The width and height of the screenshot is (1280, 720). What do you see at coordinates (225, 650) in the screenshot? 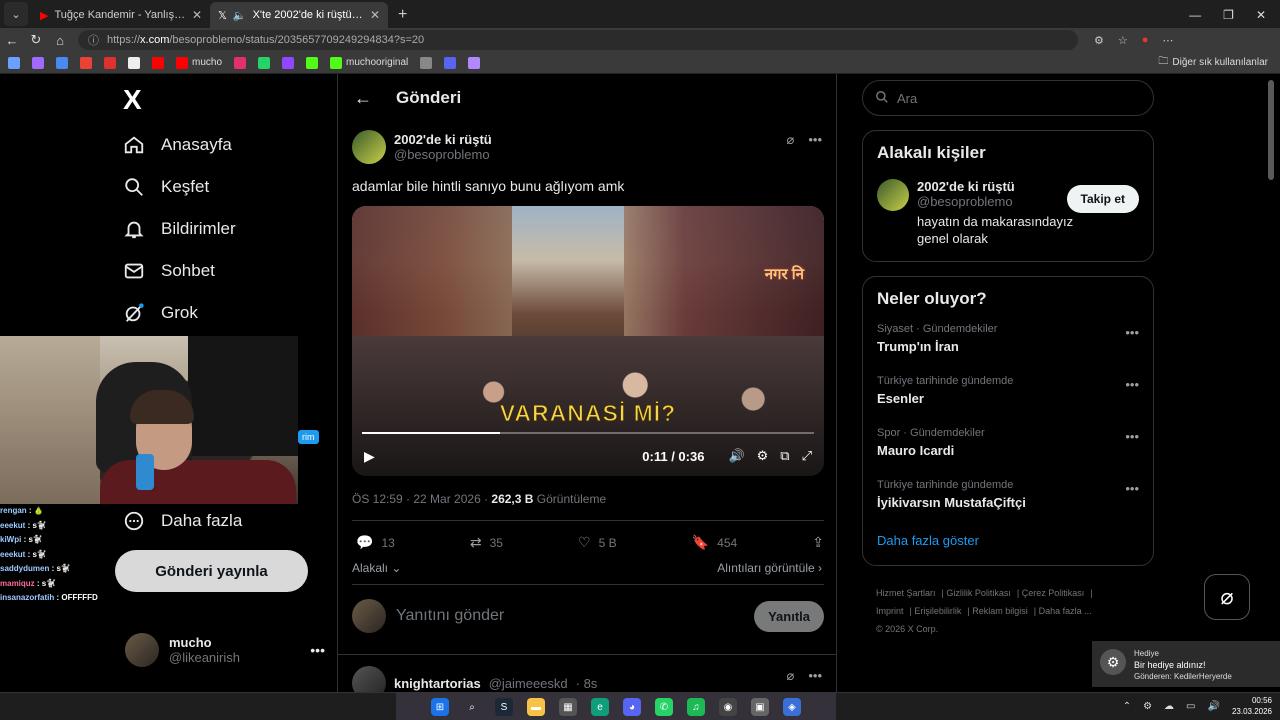
I see `account-switcher: mucho @likeanirish •••` at bounding box center [225, 650].